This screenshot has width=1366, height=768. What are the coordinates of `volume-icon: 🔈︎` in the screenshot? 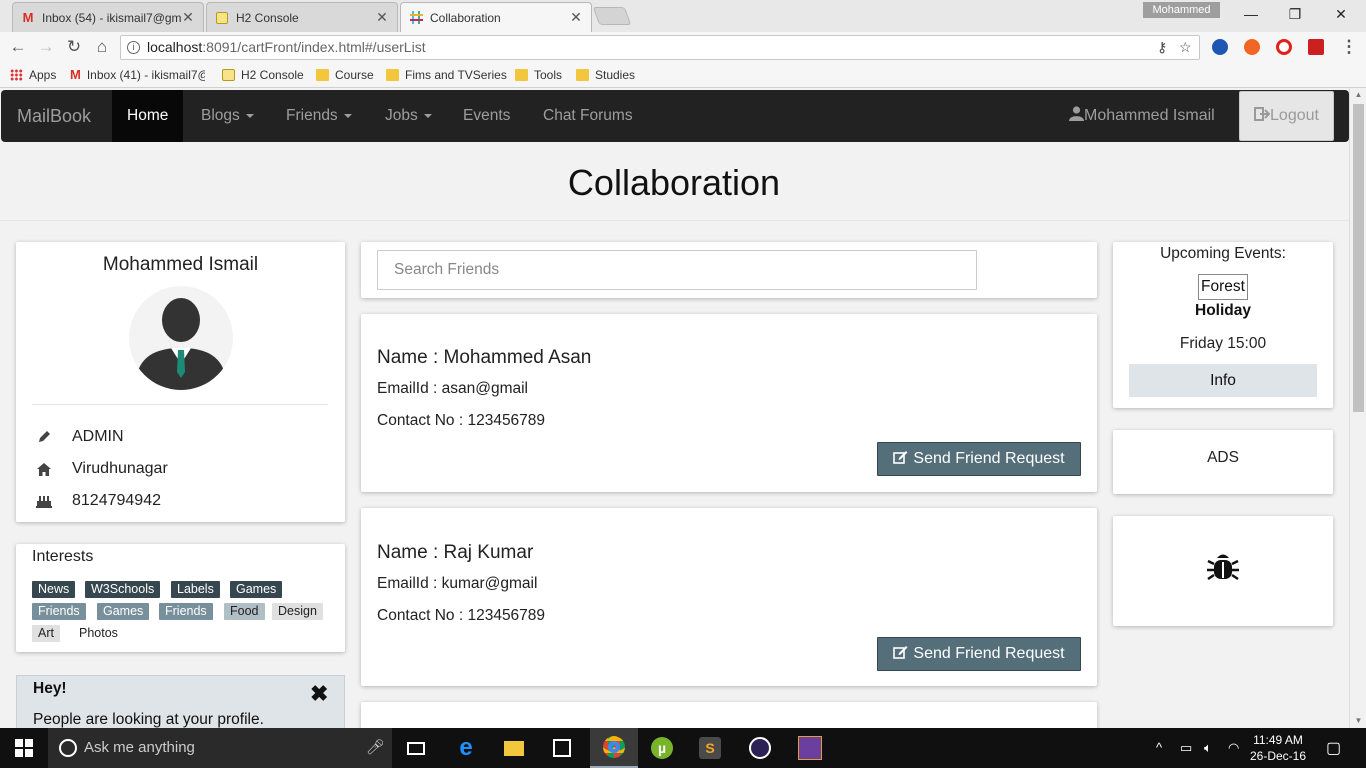 It's located at (1208, 748).